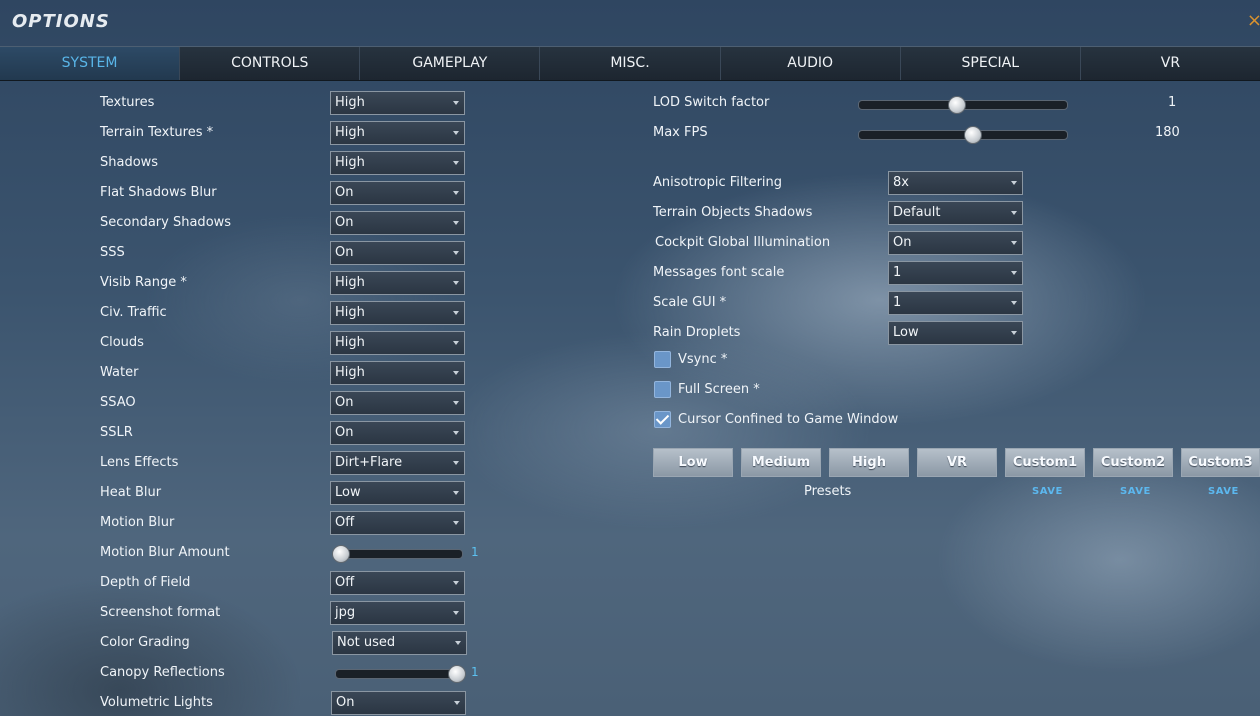  I want to click on lod-switch-value: 1, so click(1172, 102).